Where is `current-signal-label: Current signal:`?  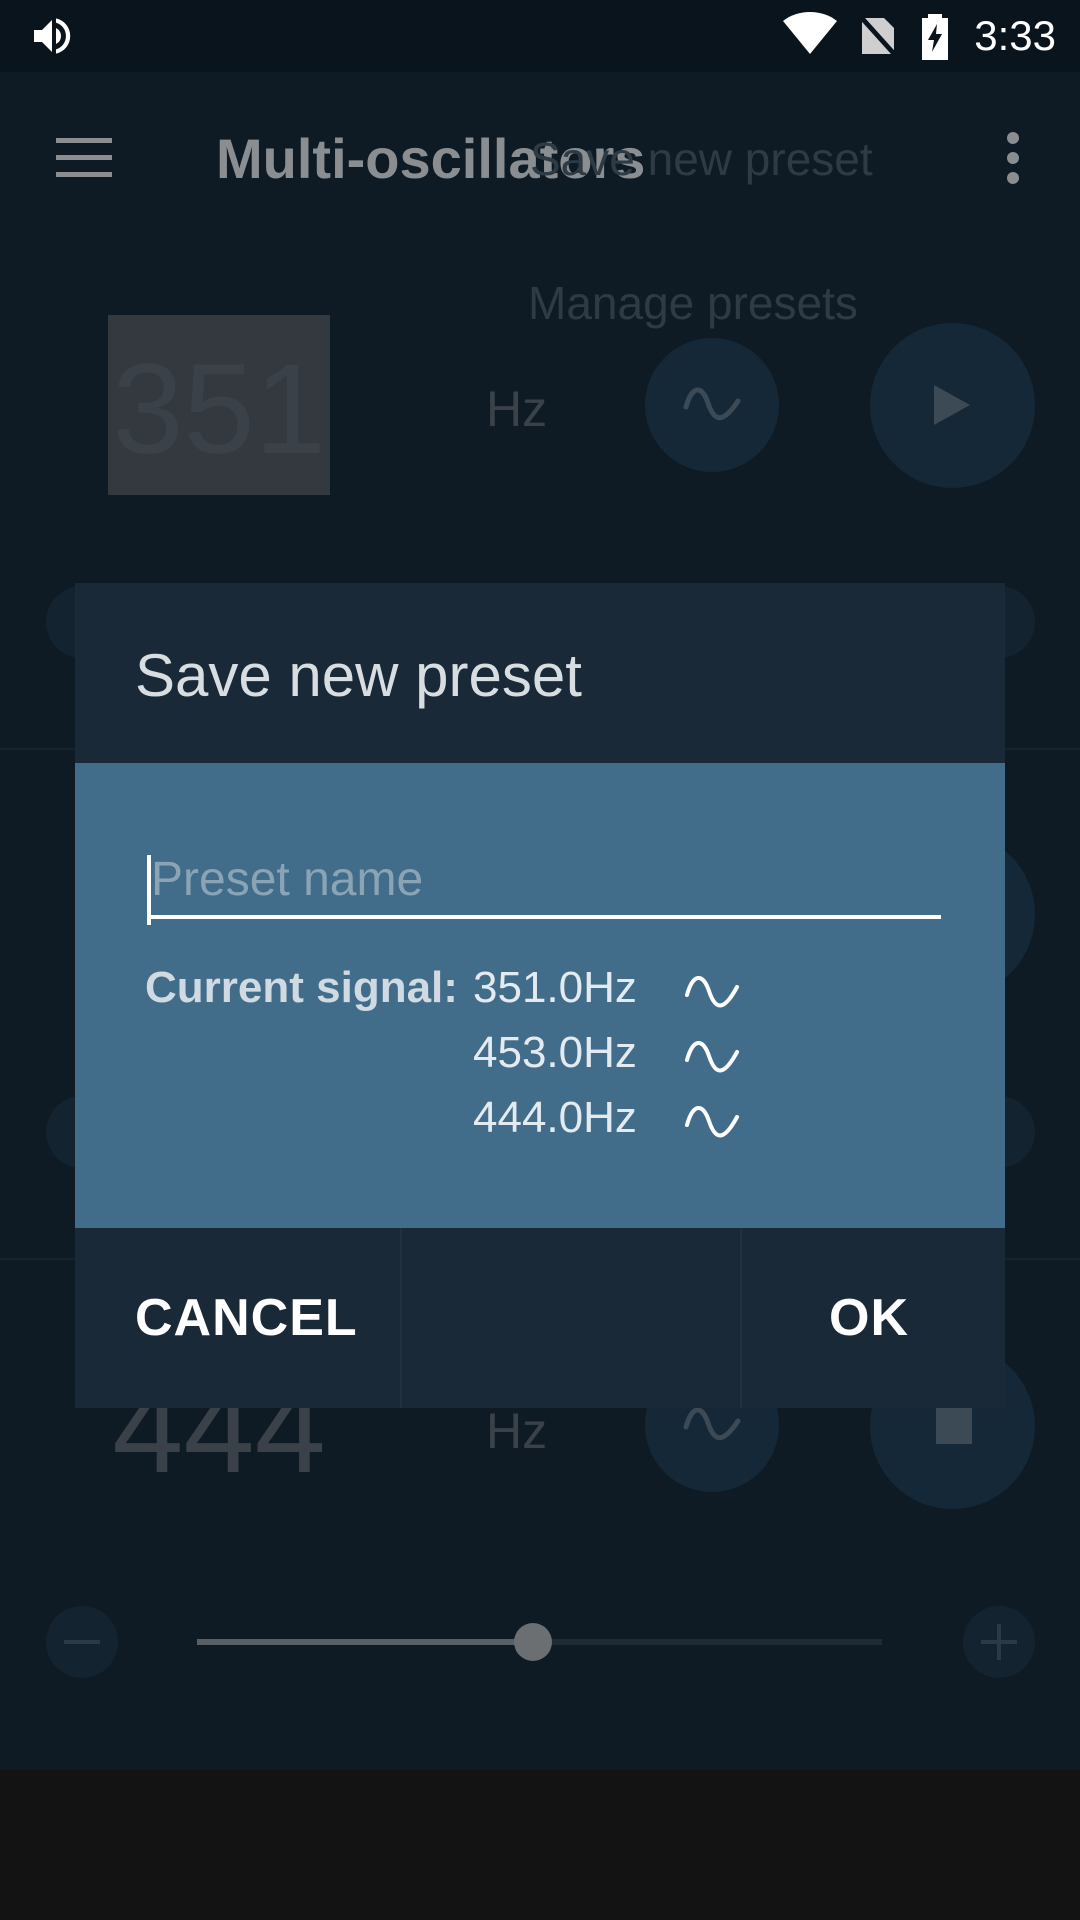
current-signal-label: Current signal: is located at coordinates (301, 987).